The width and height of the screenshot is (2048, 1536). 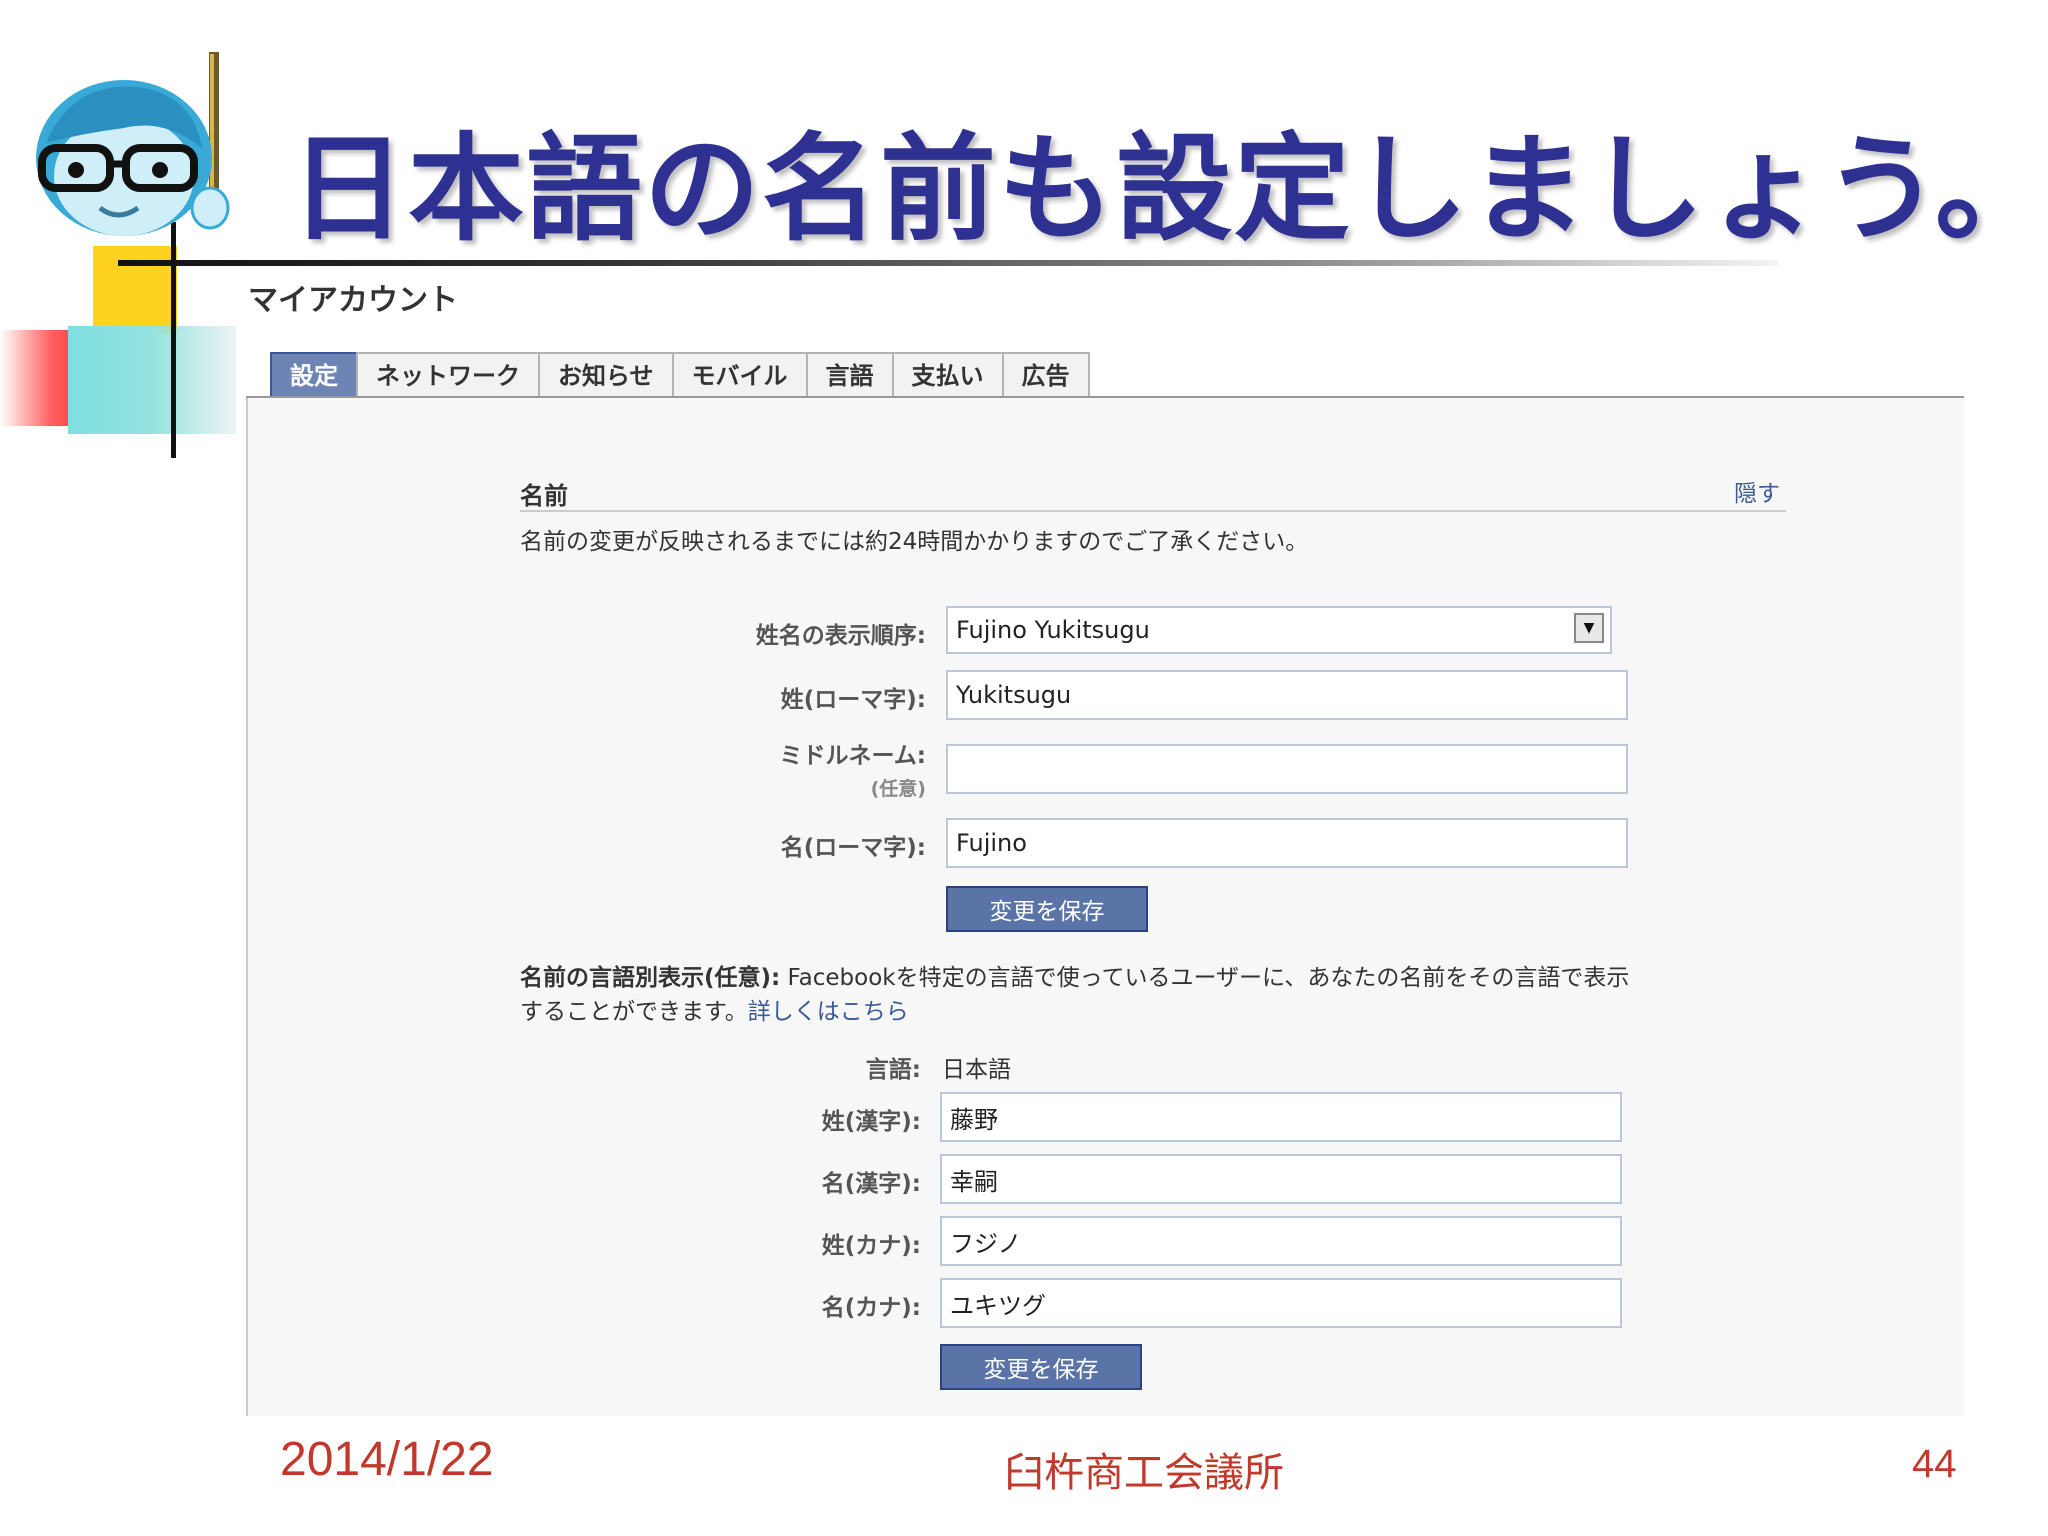 What do you see at coordinates (1934, 1464) in the screenshot?
I see `slide-page-number: 44` at bounding box center [1934, 1464].